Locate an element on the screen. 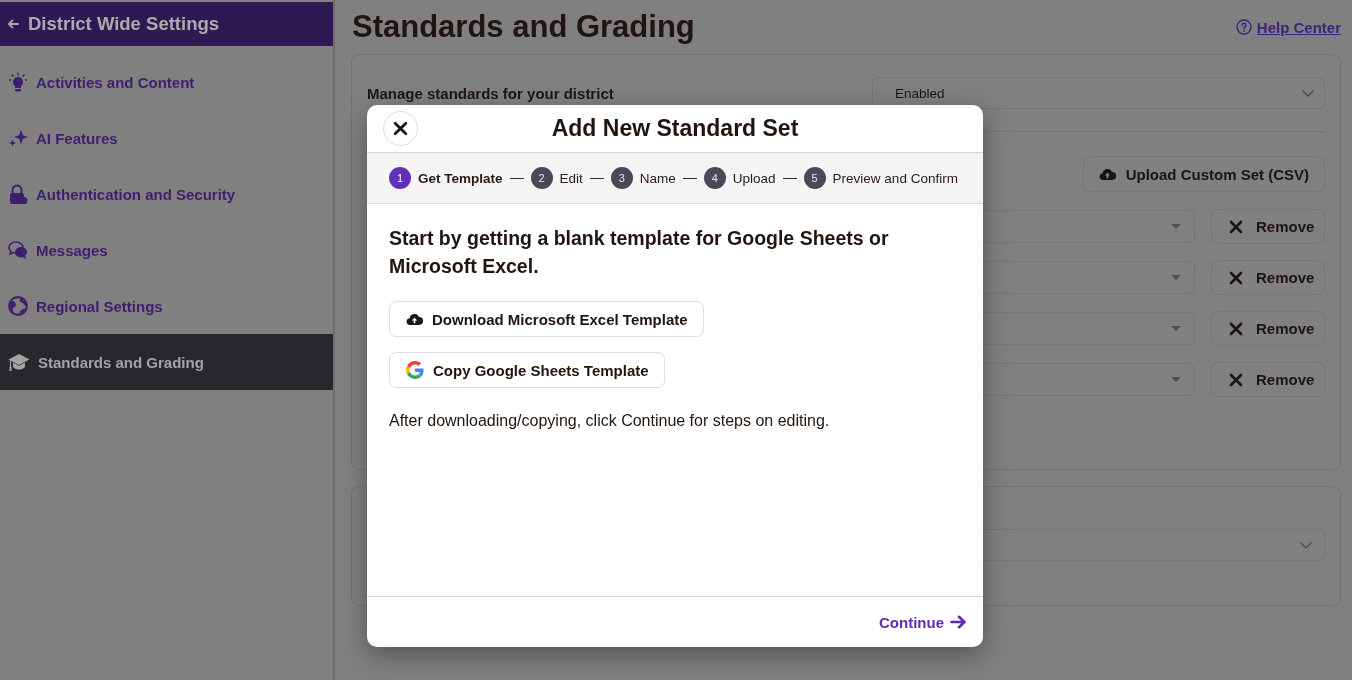  step-number: 4 is located at coordinates (714, 178).